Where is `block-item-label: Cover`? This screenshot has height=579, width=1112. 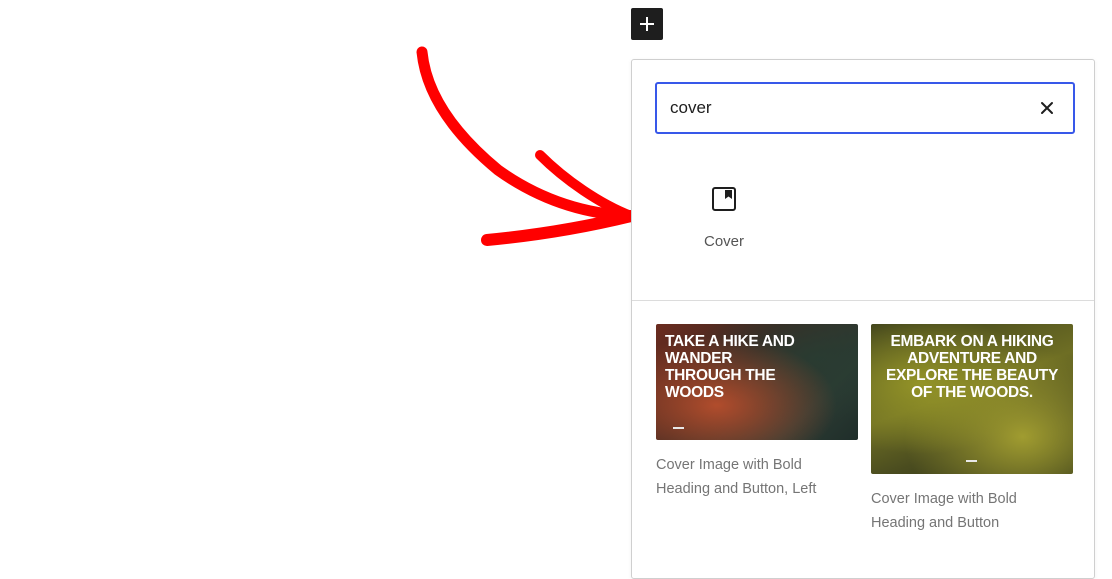
block-item-label: Cover is located at coordinates (723, 241).